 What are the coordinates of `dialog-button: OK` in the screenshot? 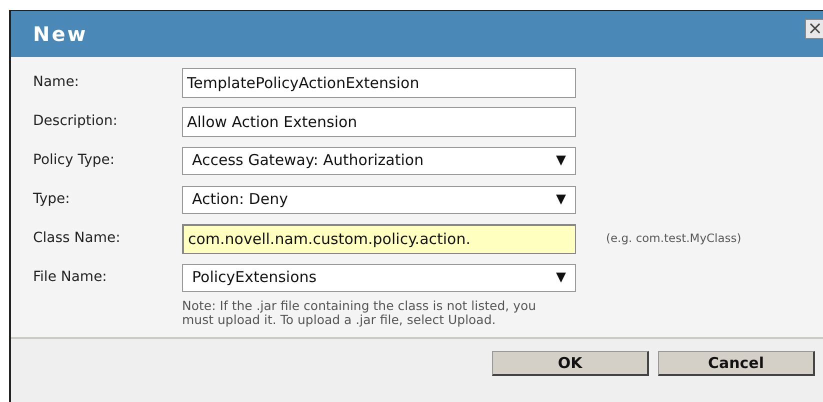 It's located at (570, 363).